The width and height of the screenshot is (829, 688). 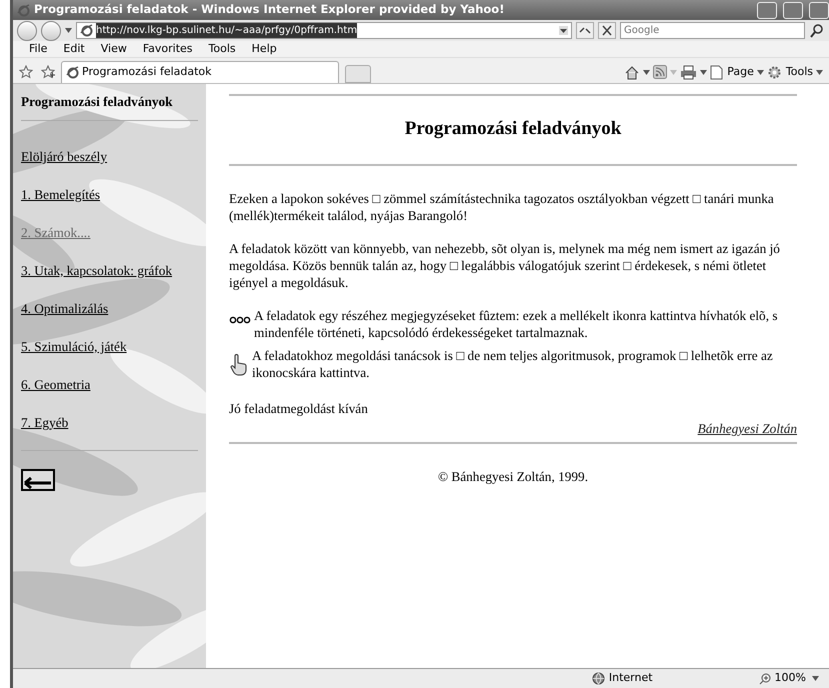 What do you see at coordinates (793, 10) in the screenshot?
I see `maximize-button` at bounding box center [793, 10].